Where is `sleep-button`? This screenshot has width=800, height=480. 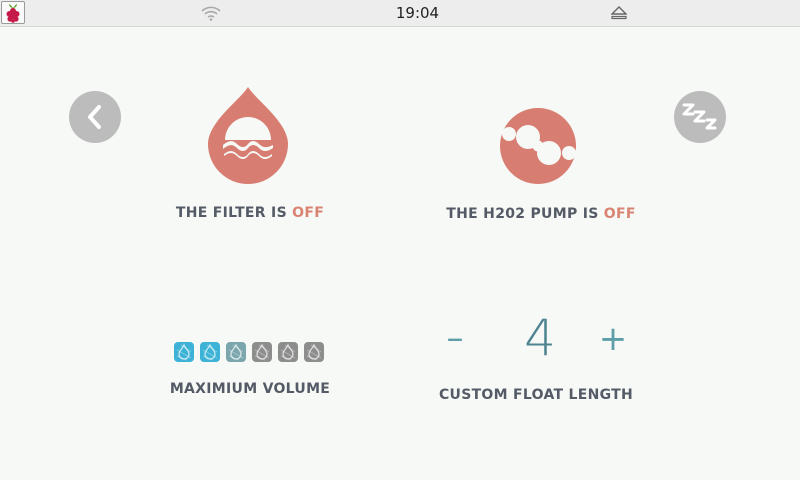
sleep-button is located at coordinates (700, 117).